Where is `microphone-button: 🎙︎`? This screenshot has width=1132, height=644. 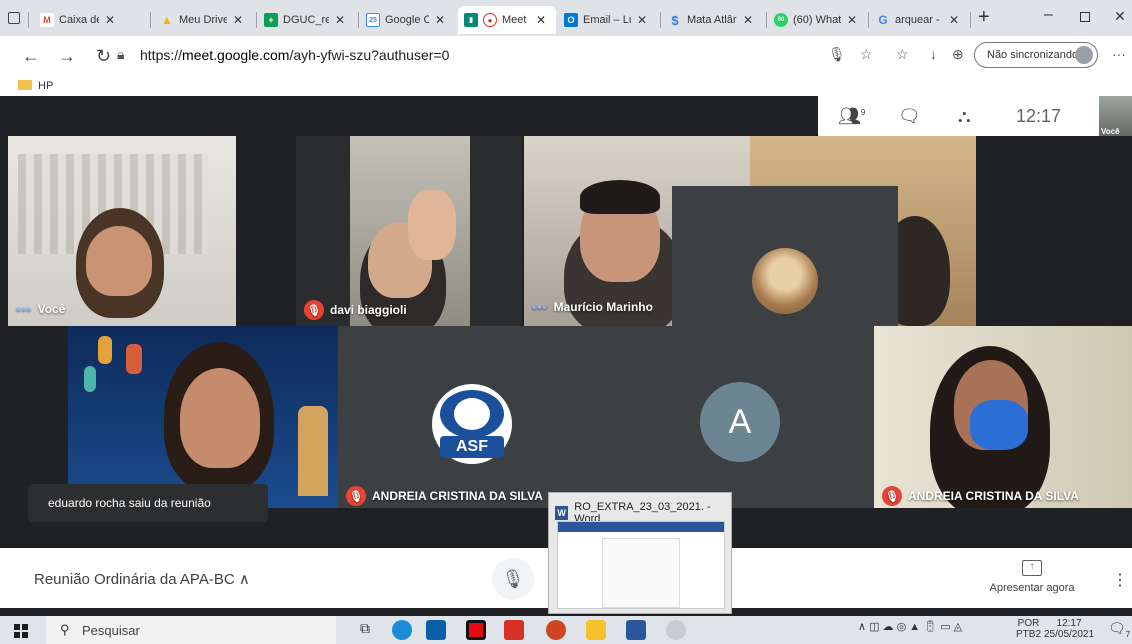
microphone-button: 🎙︎ is located at coordinates (513, 579).